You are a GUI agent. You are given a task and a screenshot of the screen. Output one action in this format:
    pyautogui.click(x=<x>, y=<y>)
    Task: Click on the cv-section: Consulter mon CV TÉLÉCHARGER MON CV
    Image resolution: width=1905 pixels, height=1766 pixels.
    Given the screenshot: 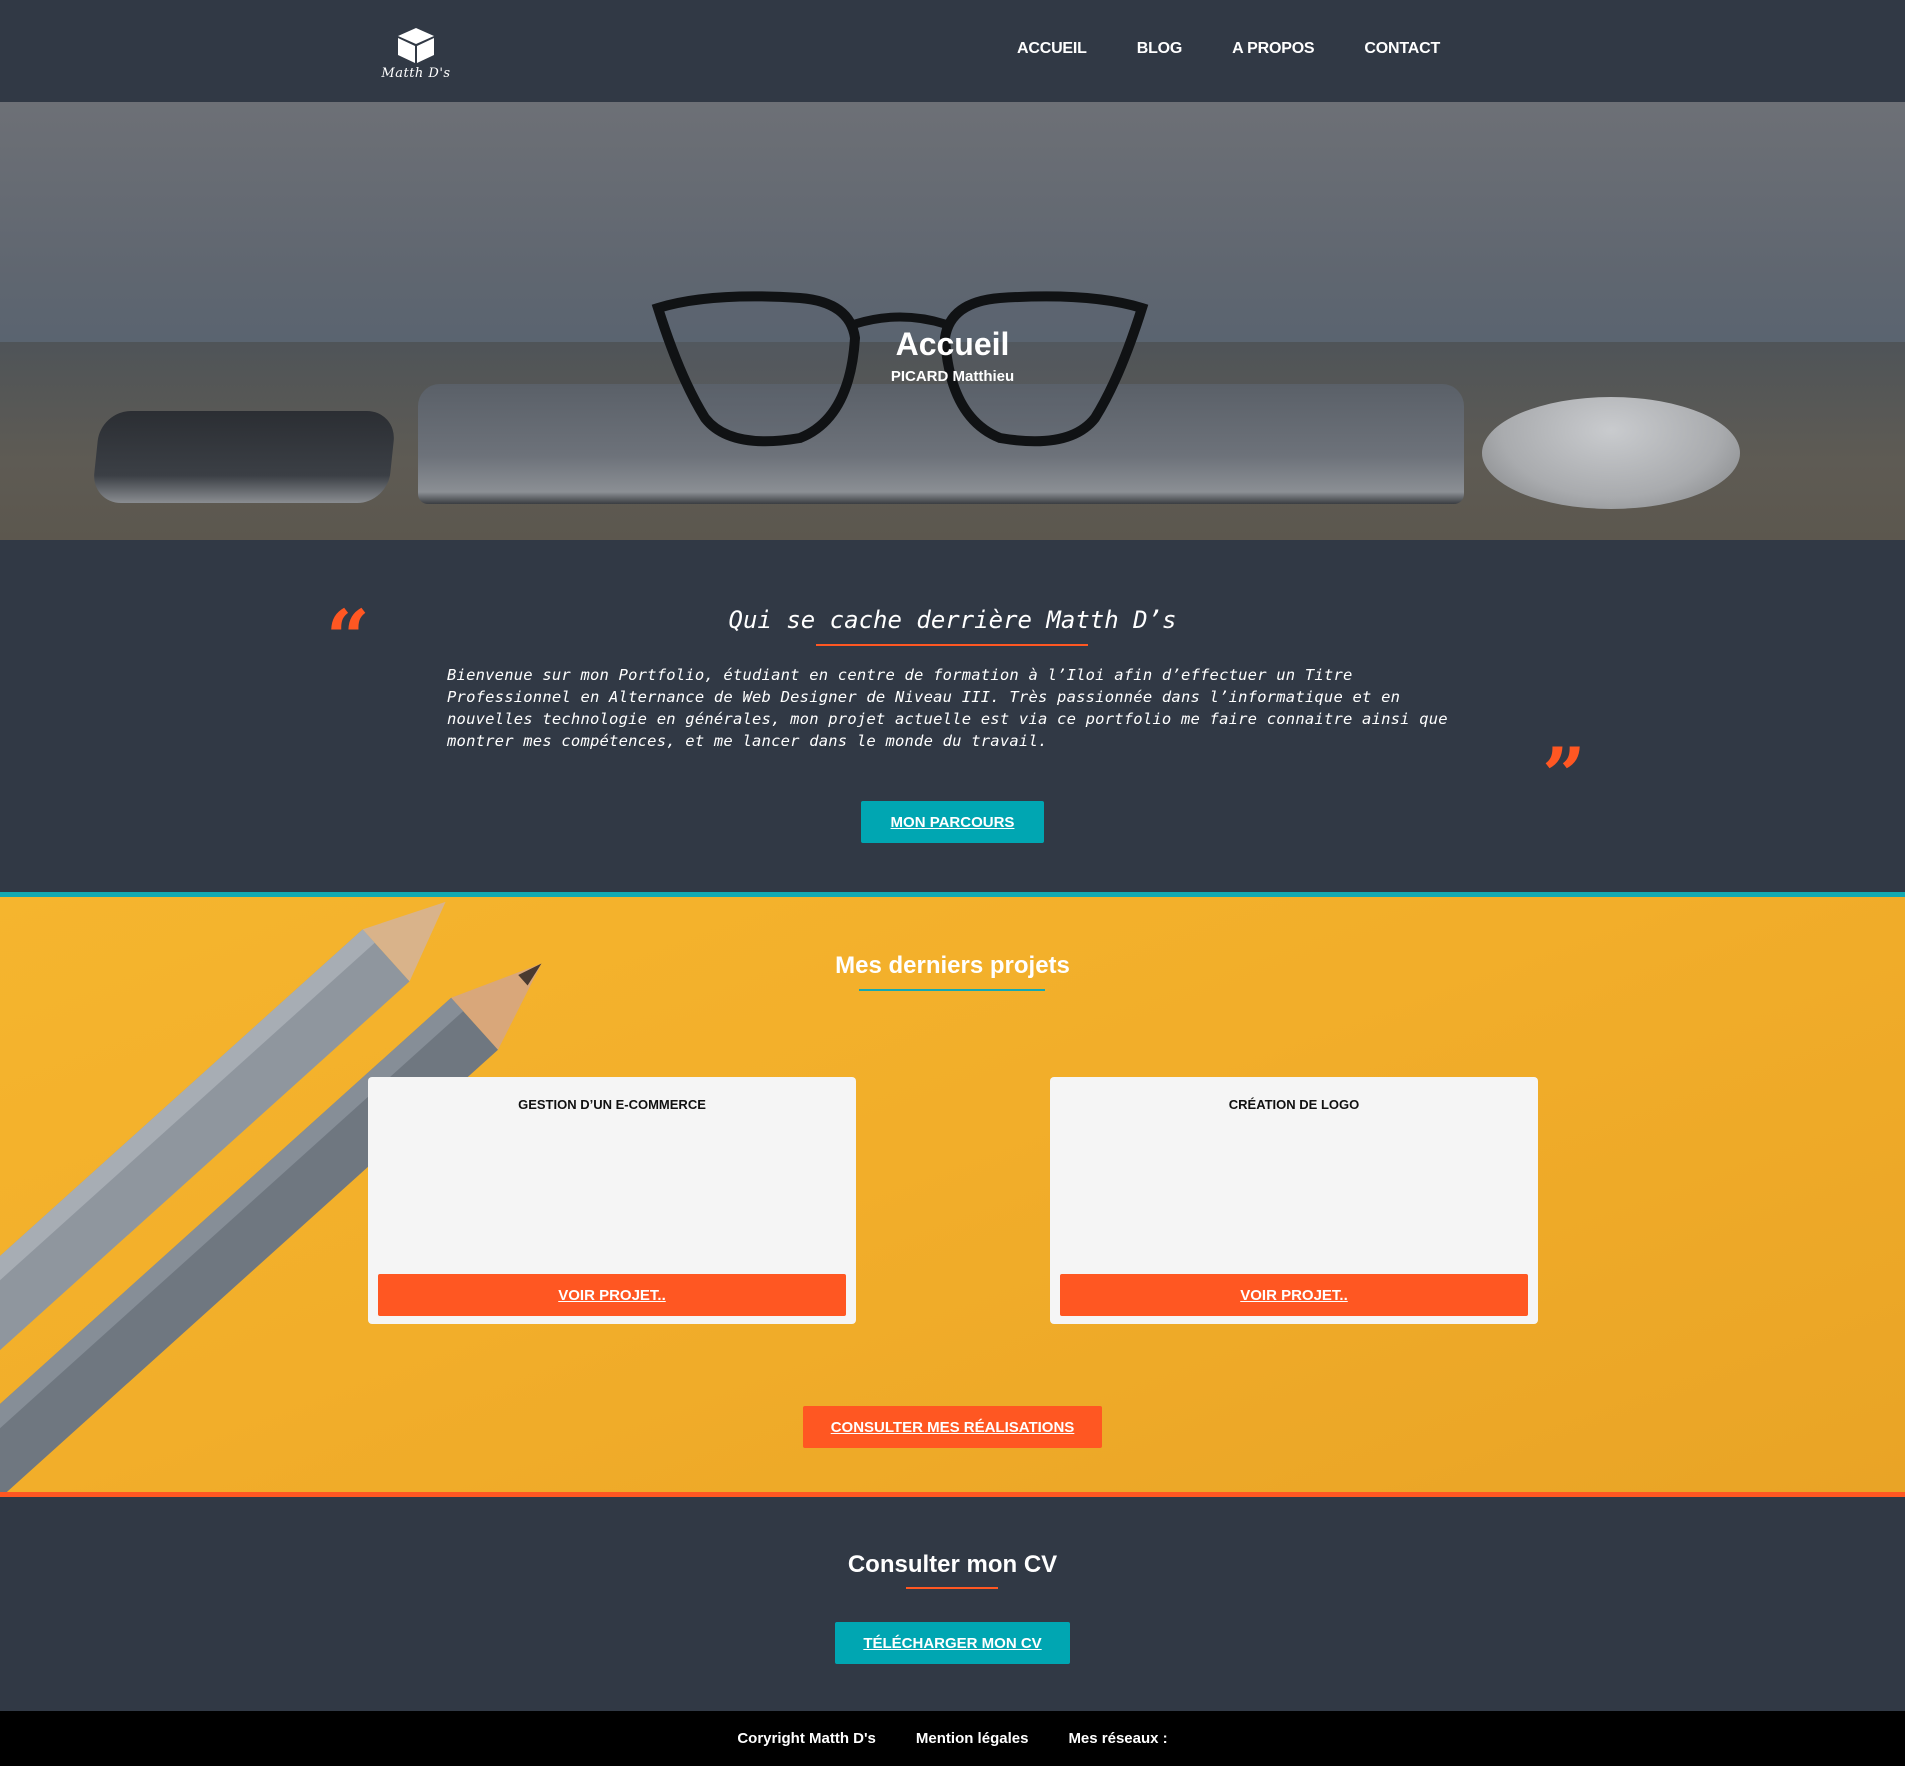 What is the action you would take?
    pyautogui.click(x=952, y=1604)
    